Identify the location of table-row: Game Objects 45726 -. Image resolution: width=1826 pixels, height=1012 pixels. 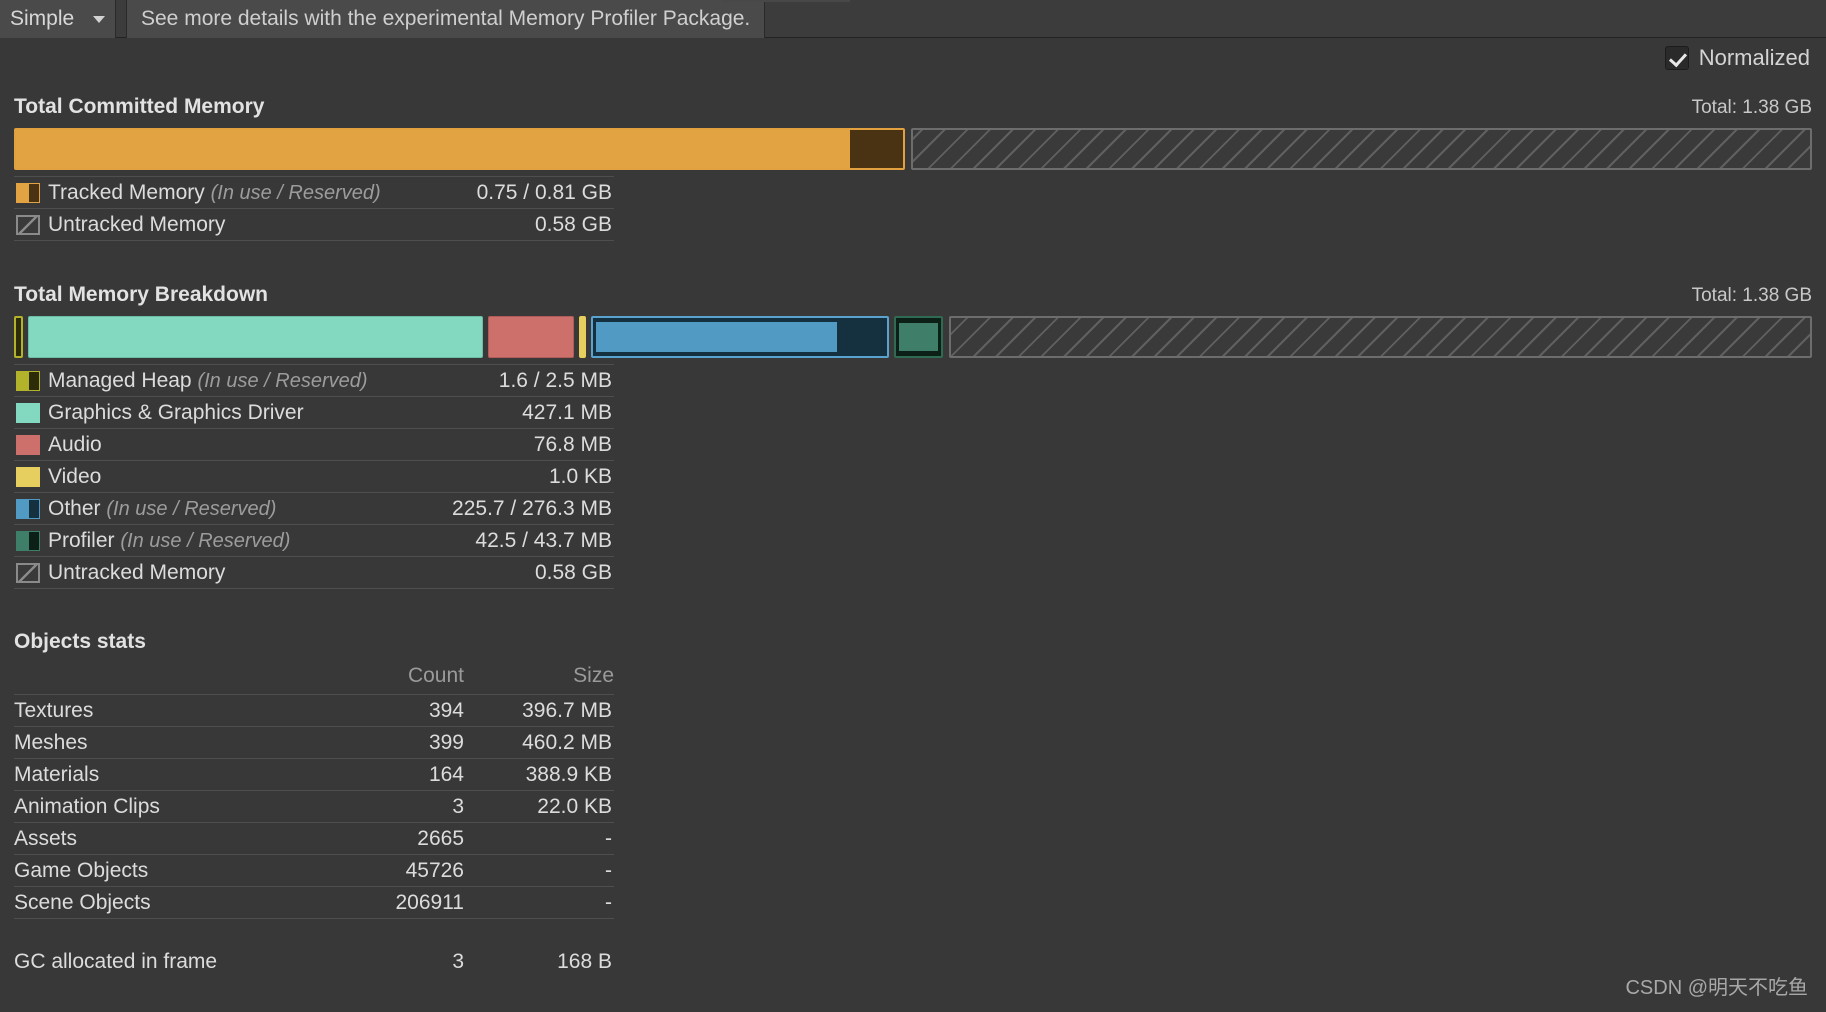
(314, 870).